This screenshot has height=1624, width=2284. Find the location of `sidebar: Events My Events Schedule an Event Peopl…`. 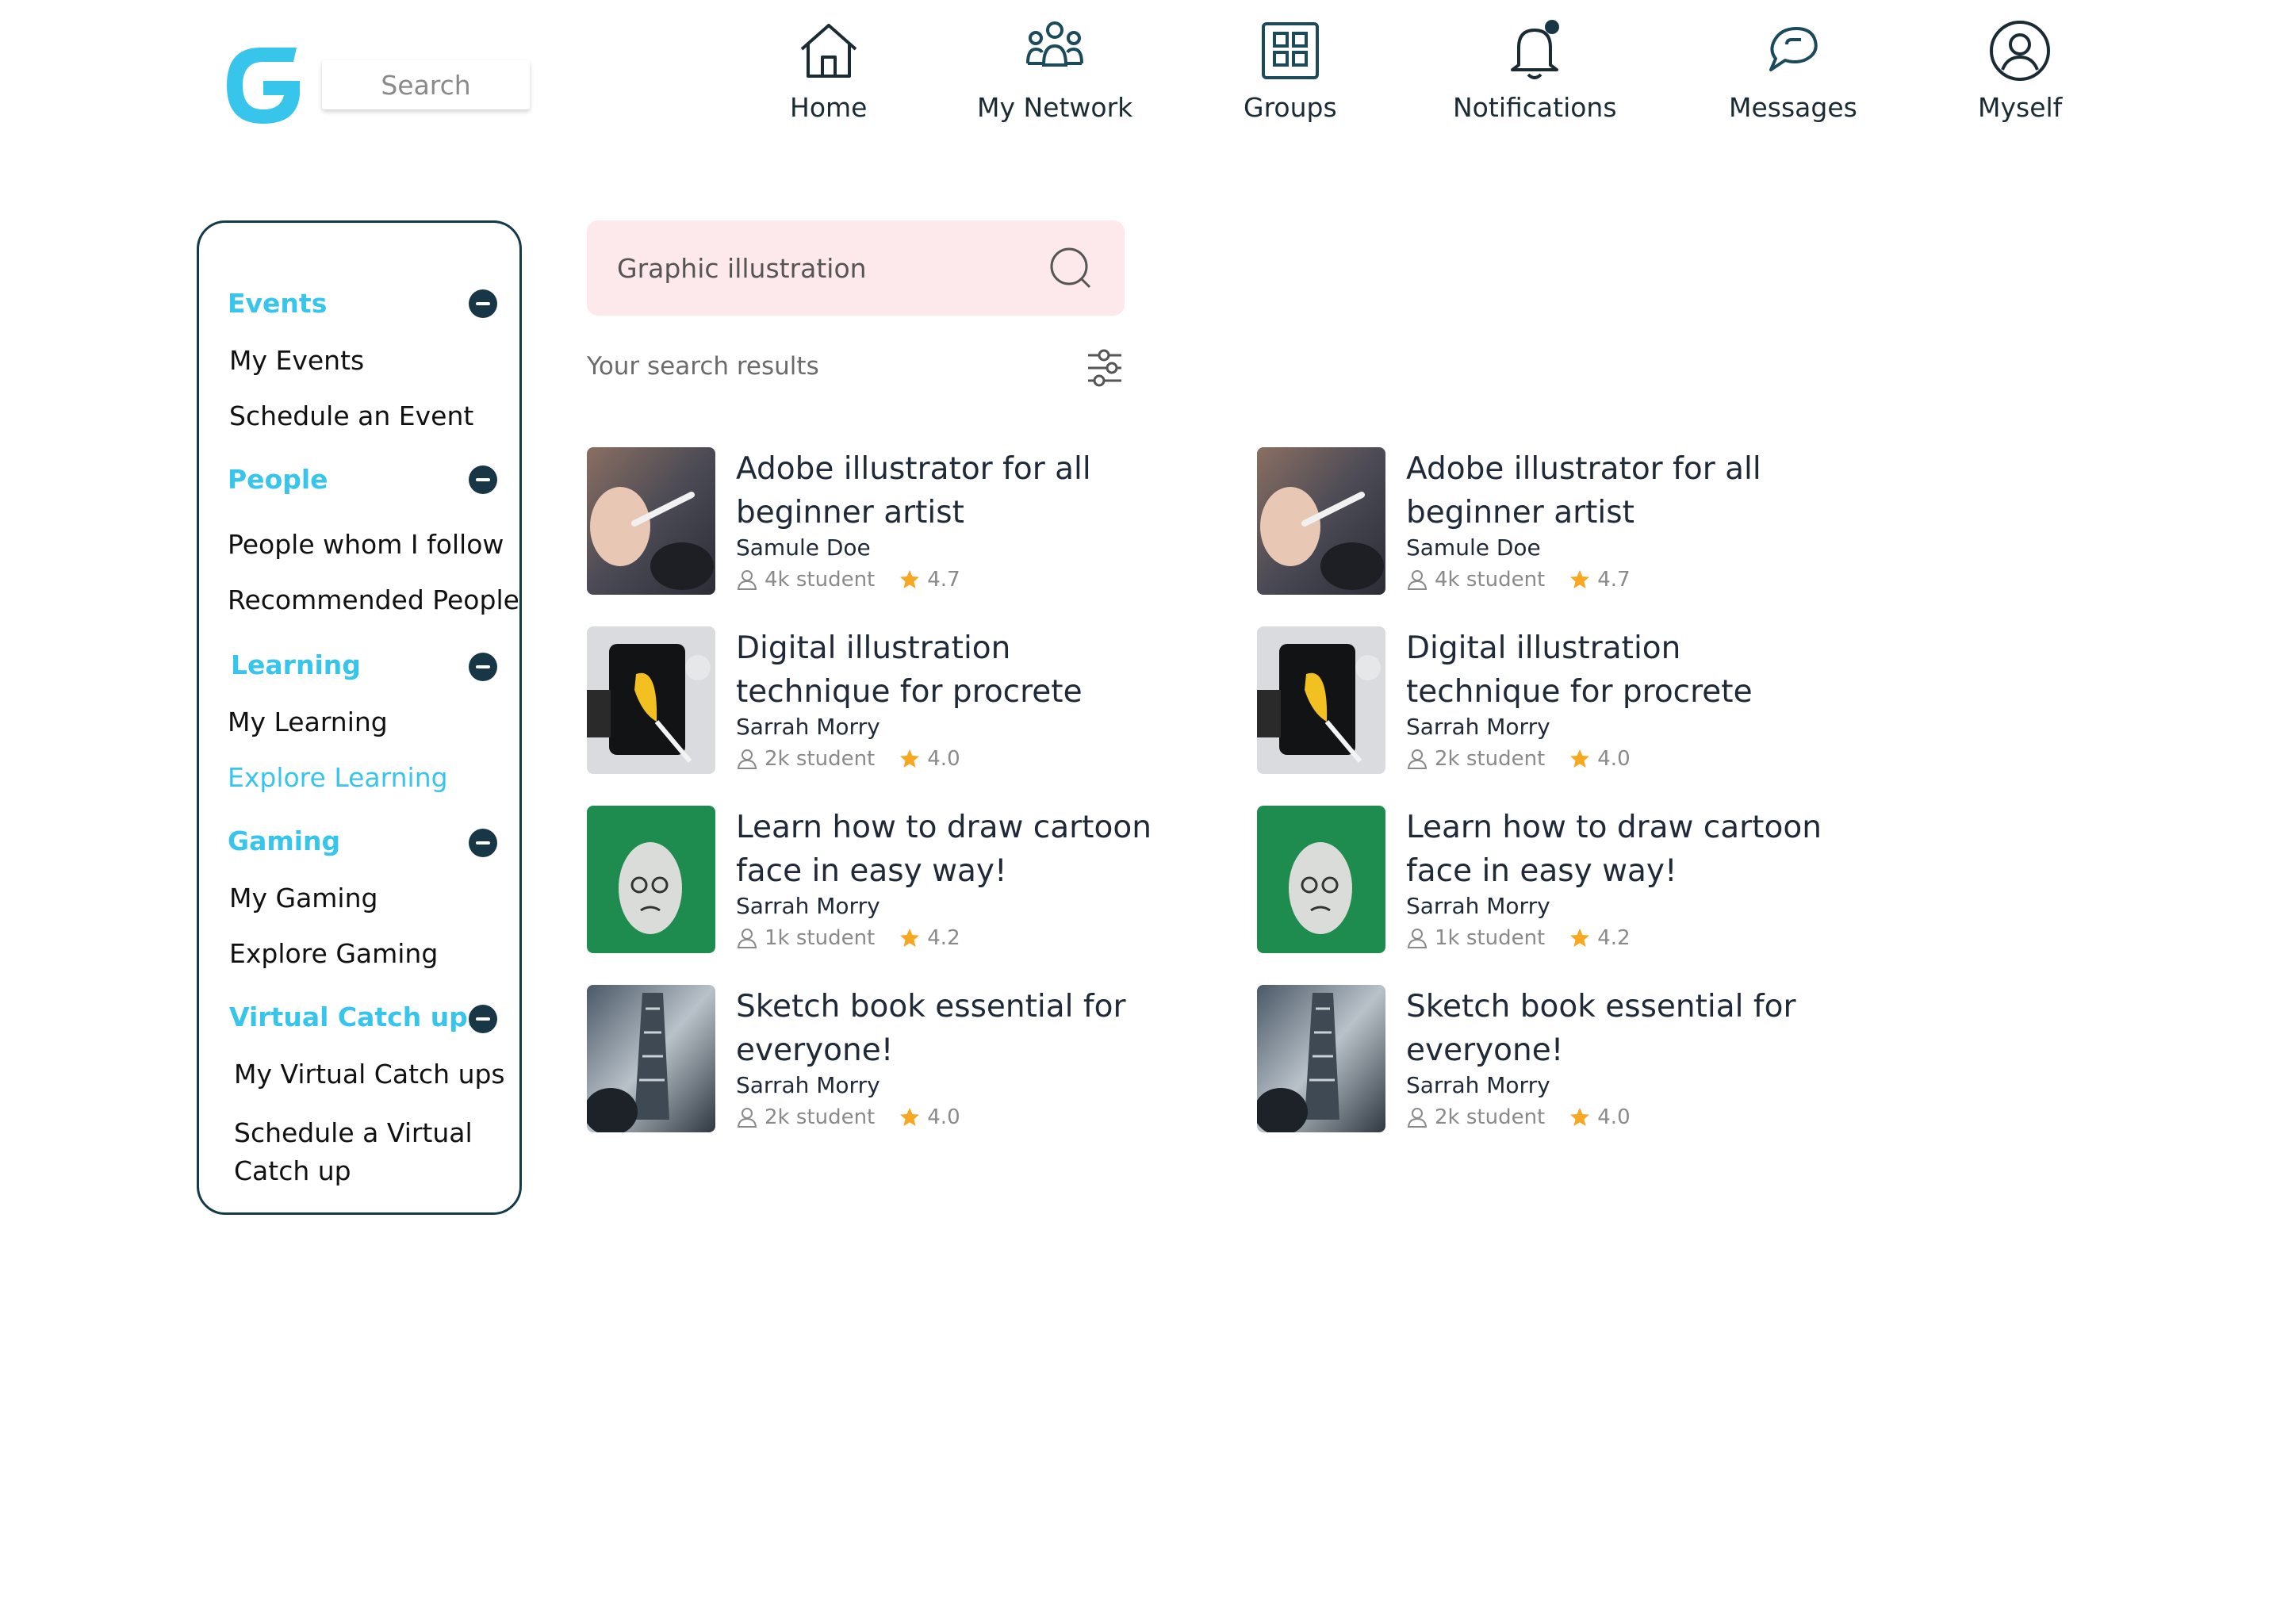

sidebar: Events My Events Schedule an Event Peopl… is located at coordinates (359, 717).